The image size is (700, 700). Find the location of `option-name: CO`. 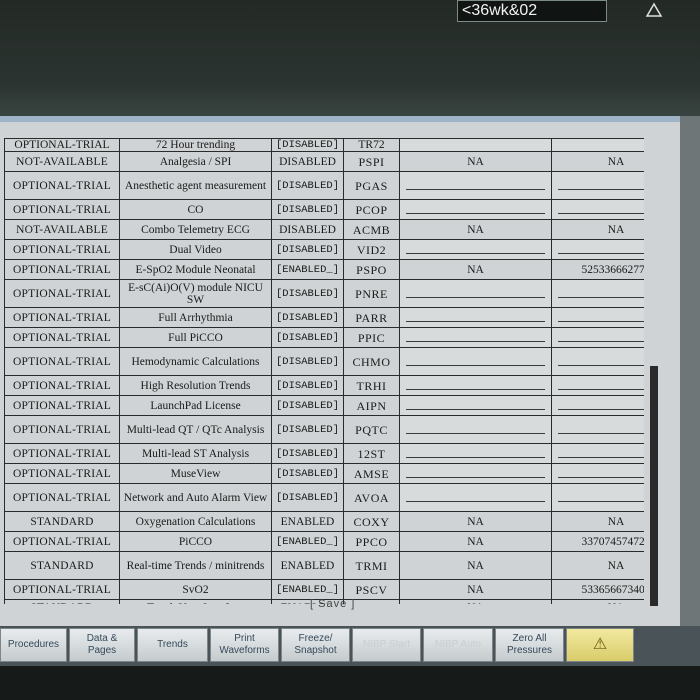

option-name: CO is located at coordinates (195, 209).